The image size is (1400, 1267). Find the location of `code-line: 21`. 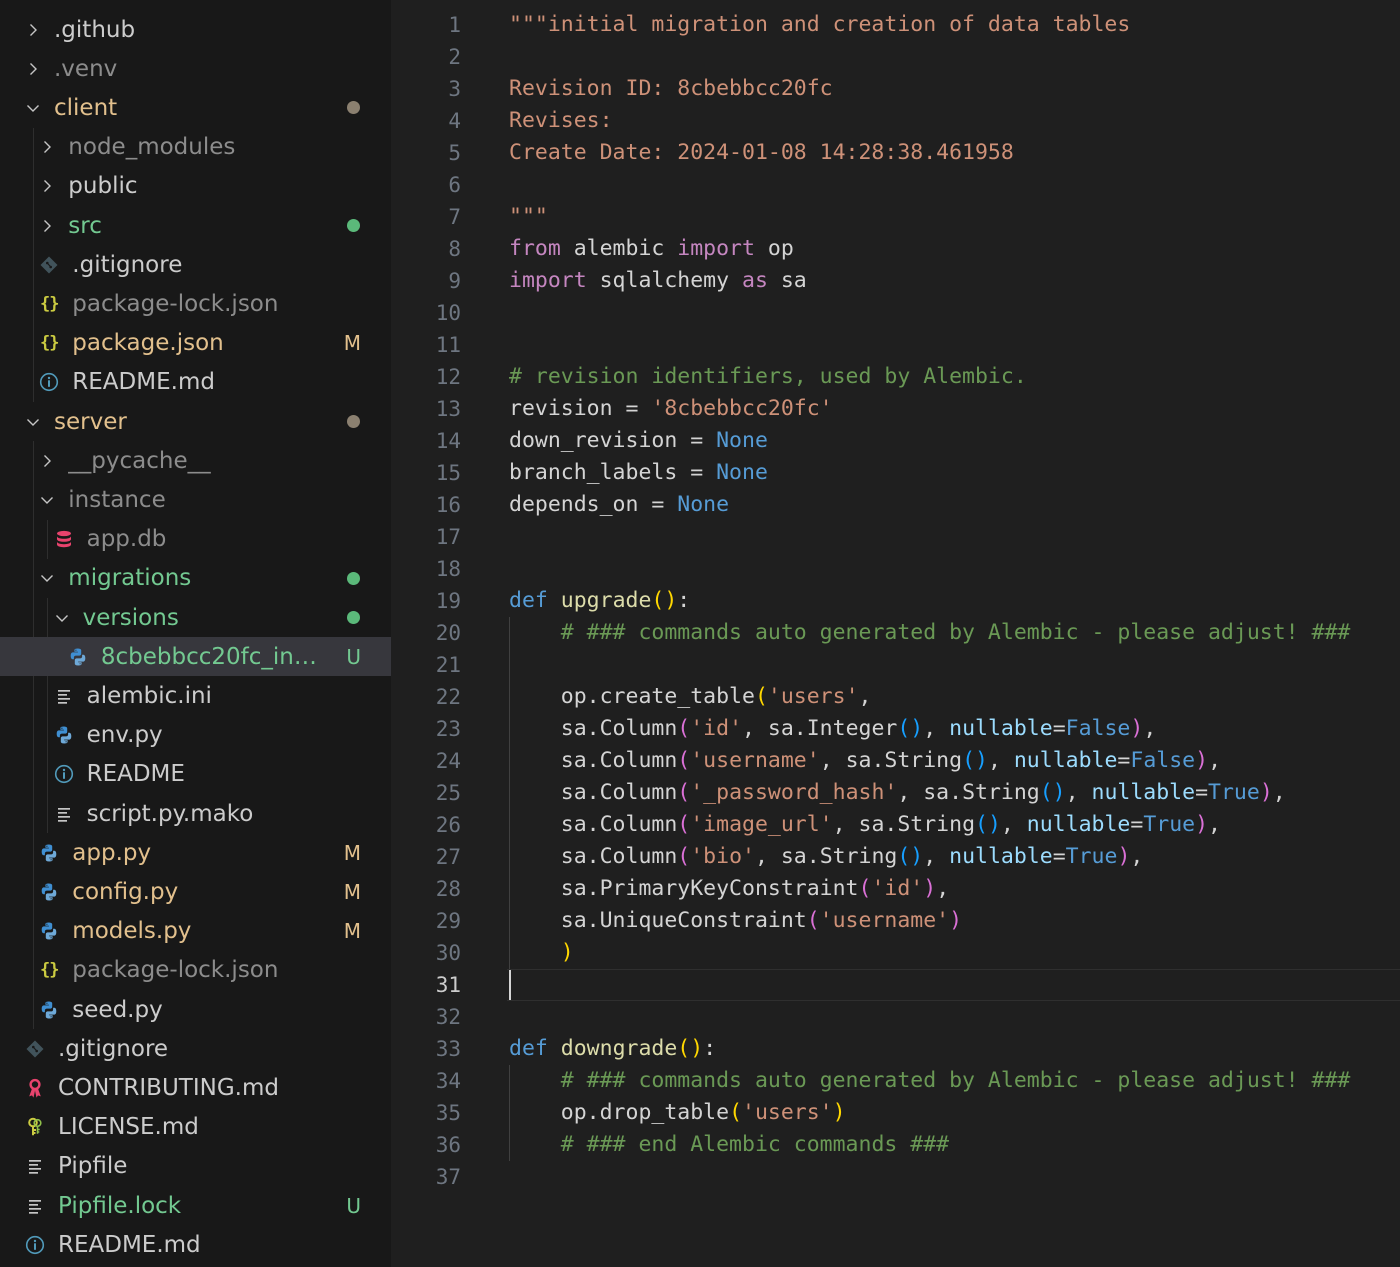

code-line: 21 is located at coordinates (895, 665).